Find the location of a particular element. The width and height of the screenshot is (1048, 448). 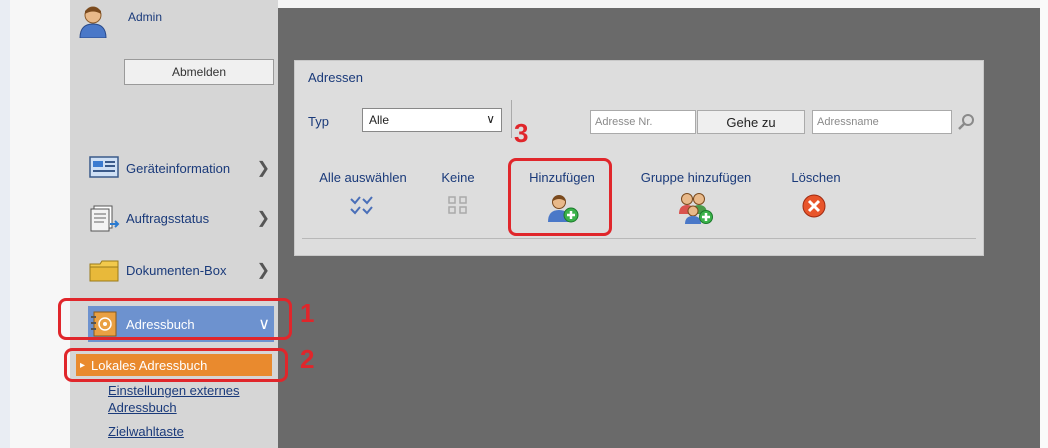

type-select-value: Alle is located at coordinates (379, 120).